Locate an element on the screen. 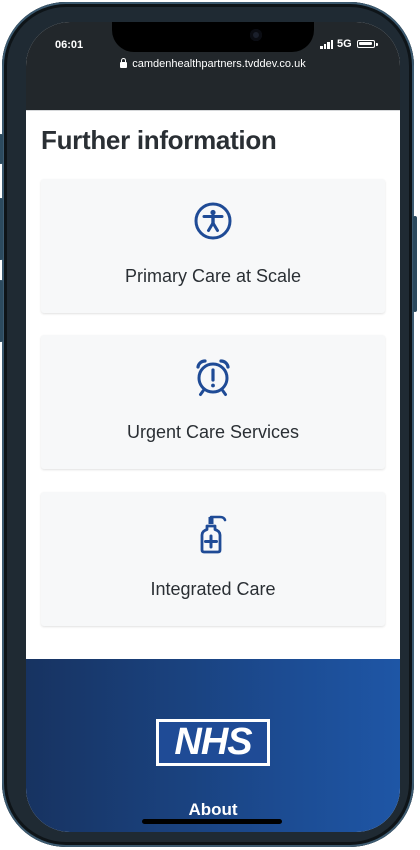  power-button is located at coordinates (415, 264).